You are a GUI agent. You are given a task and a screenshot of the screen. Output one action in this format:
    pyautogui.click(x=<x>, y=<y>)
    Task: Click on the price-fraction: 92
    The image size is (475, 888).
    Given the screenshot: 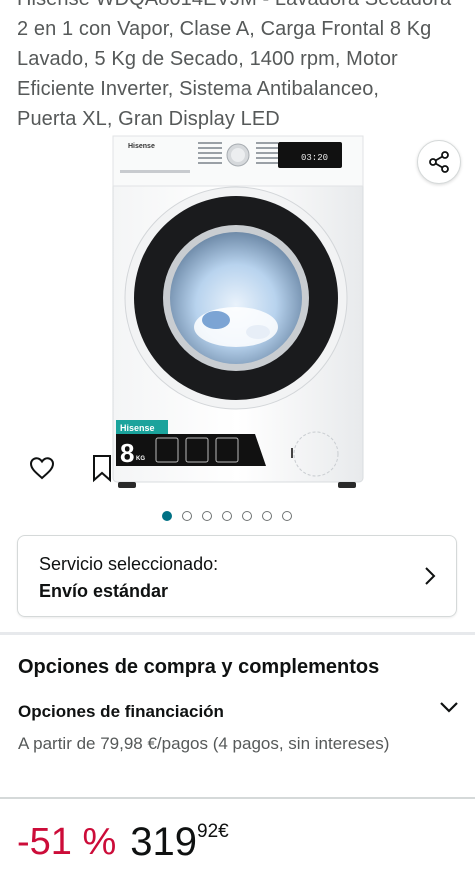 What is the action you would take?
    pyautogui.click(x=208, y=831)
    